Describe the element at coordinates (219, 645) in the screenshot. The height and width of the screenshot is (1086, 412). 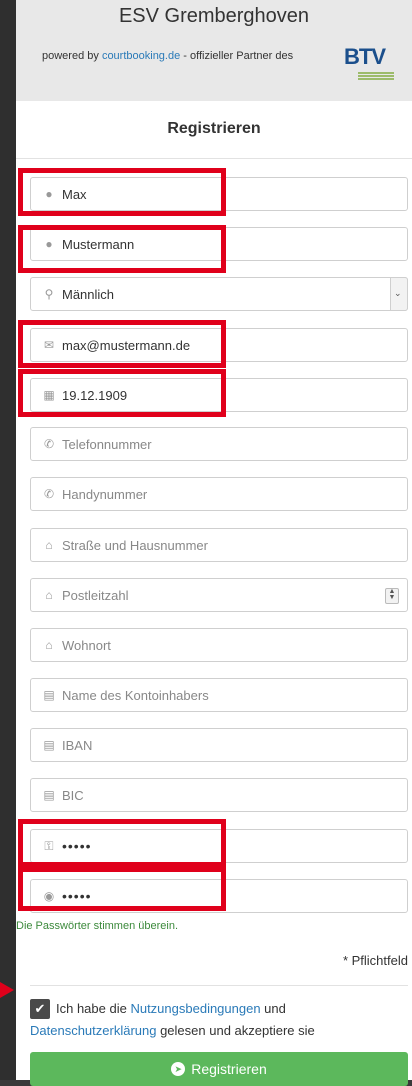
I see `city-field: ⌂ Wohnort` at that location.